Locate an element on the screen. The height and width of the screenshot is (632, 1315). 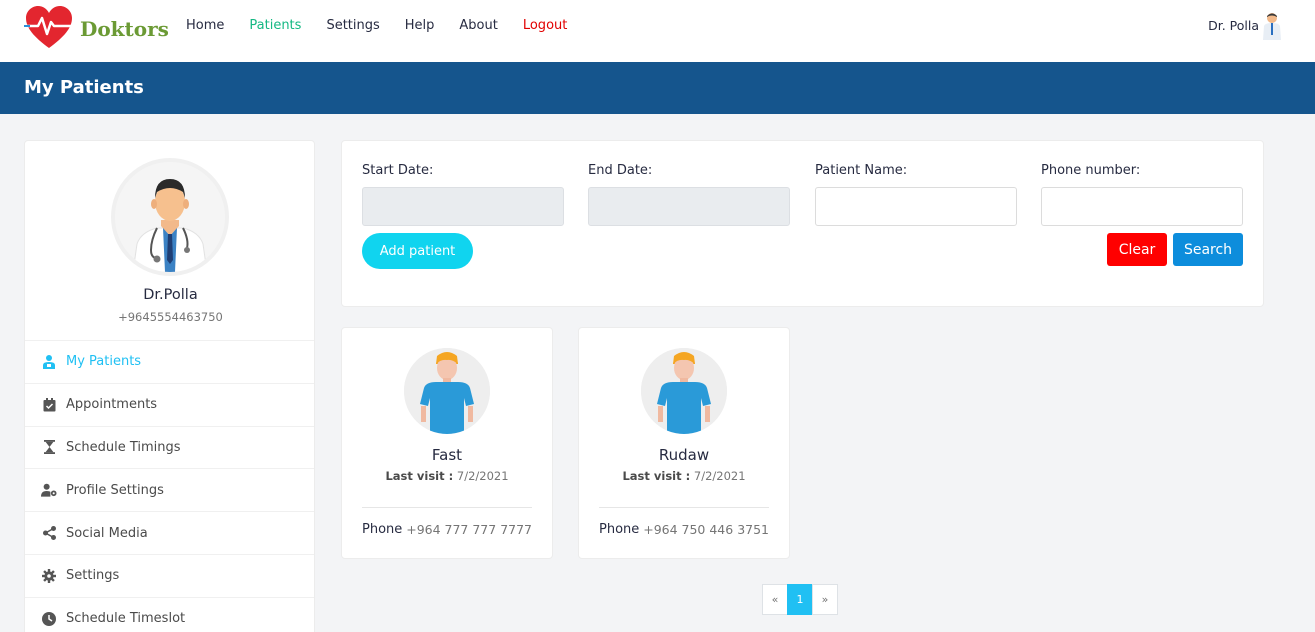
nav-about: About is located at coordinates (478, 26).